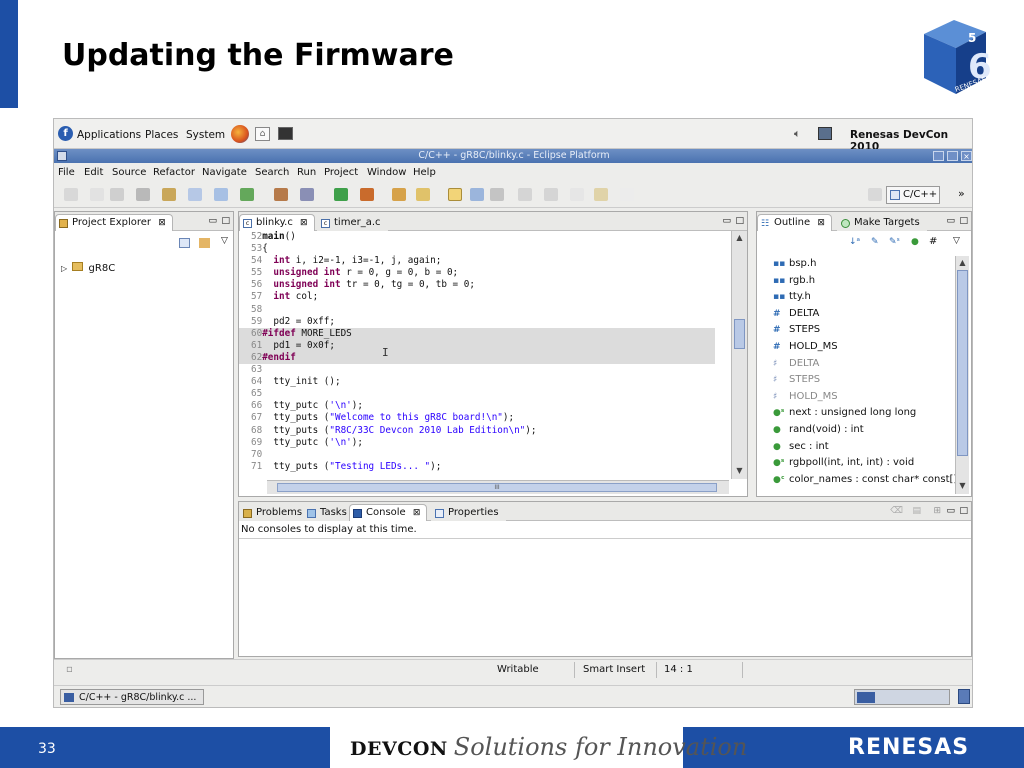 The height and width of the screenshot is (768, 1024). What do you see at coordinates (477, 249) in the screenshot?
I see `code-line: 53{` at bounding box center [477, 249].